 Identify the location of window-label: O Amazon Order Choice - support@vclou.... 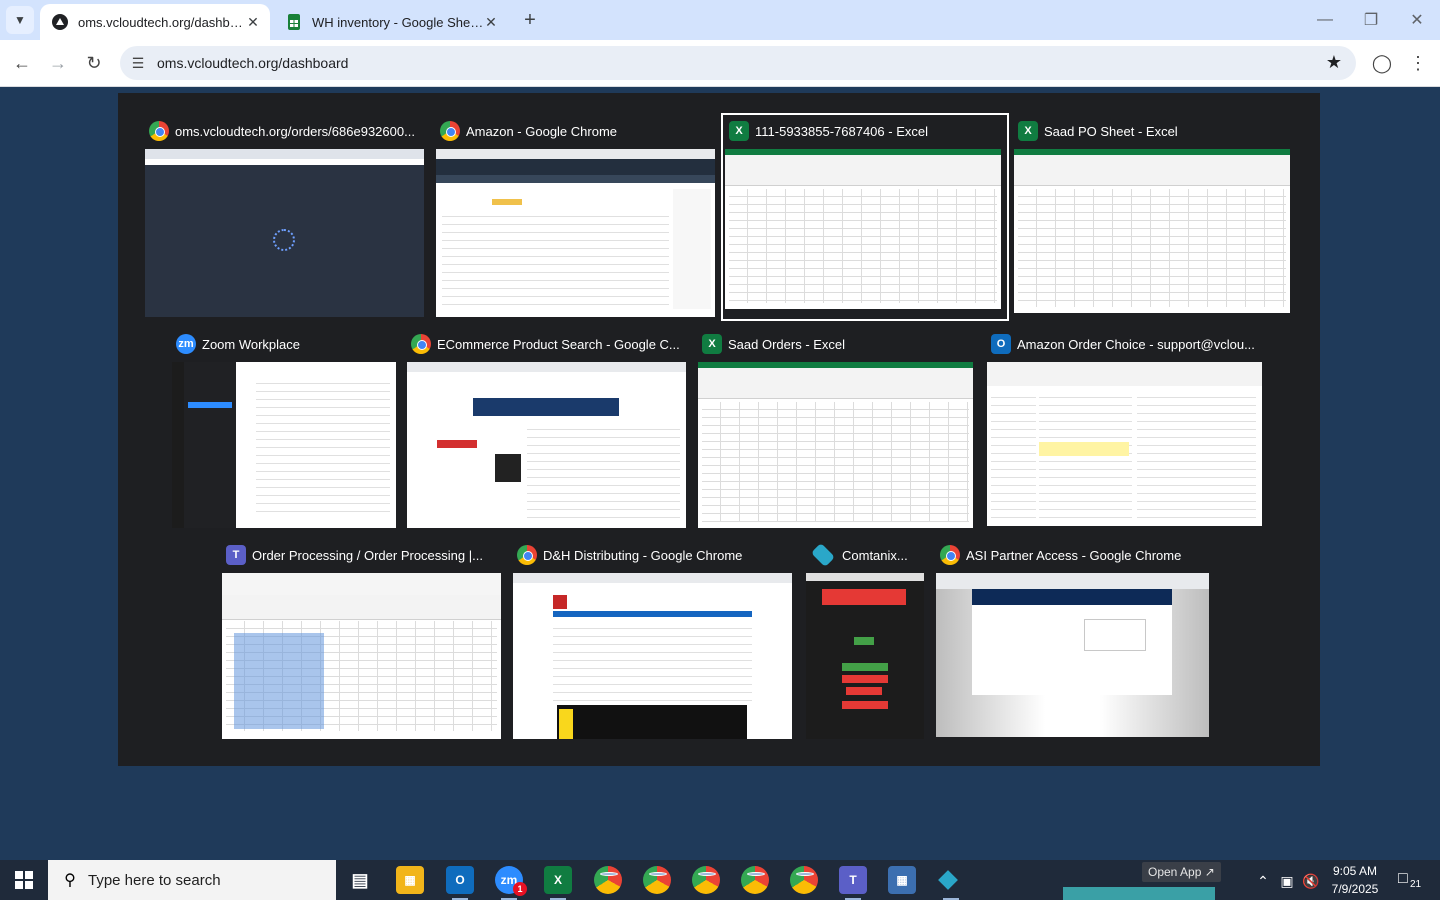
(1123, 344).